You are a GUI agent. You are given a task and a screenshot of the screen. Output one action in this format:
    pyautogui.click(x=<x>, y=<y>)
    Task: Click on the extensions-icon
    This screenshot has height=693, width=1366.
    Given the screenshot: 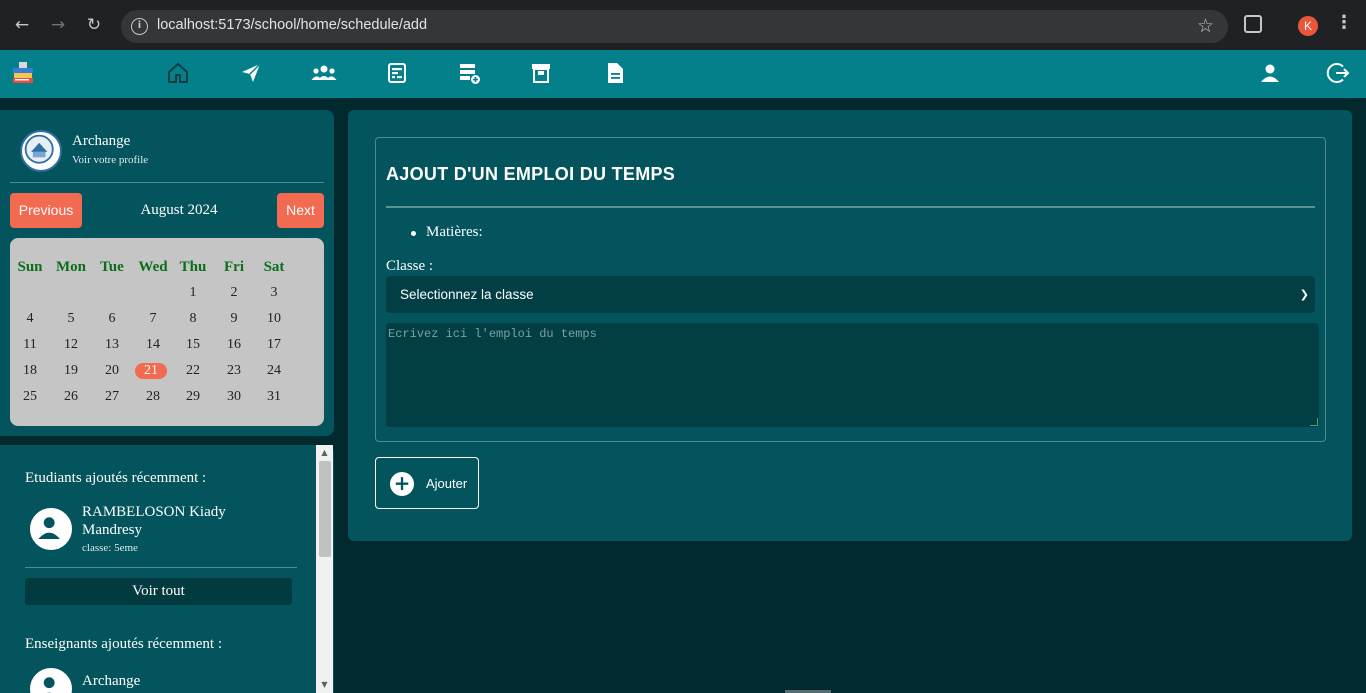 What is the action you would take?
    pyautogui.click(x=1253, y=24)
    